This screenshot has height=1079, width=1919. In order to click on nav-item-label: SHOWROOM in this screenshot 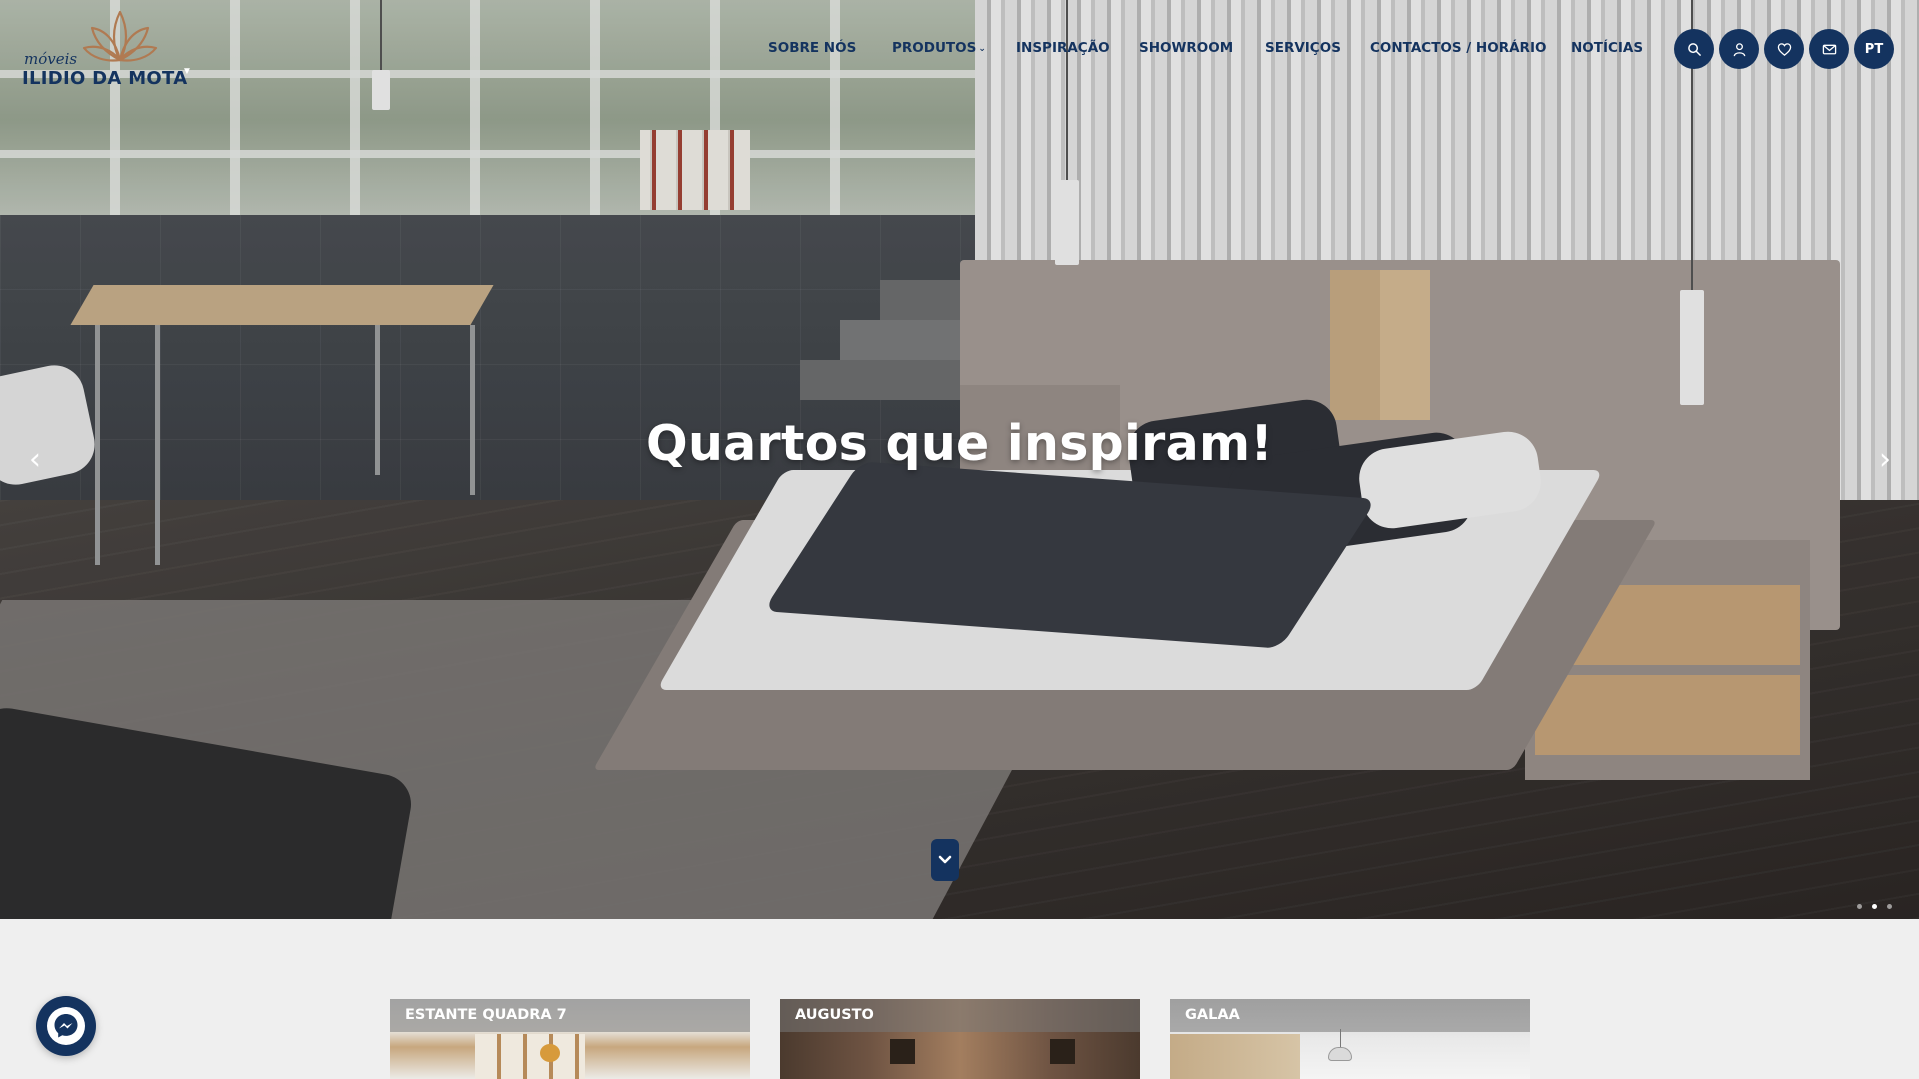, I will do `click(1186, 48)`.